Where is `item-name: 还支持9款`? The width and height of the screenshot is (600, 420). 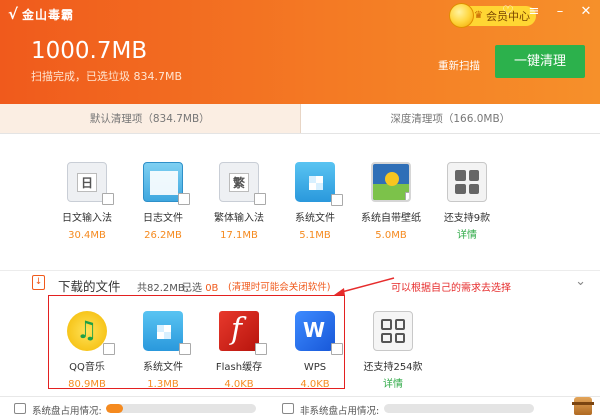
item-name: 还支持9款 is located at coordinates (467, 218).